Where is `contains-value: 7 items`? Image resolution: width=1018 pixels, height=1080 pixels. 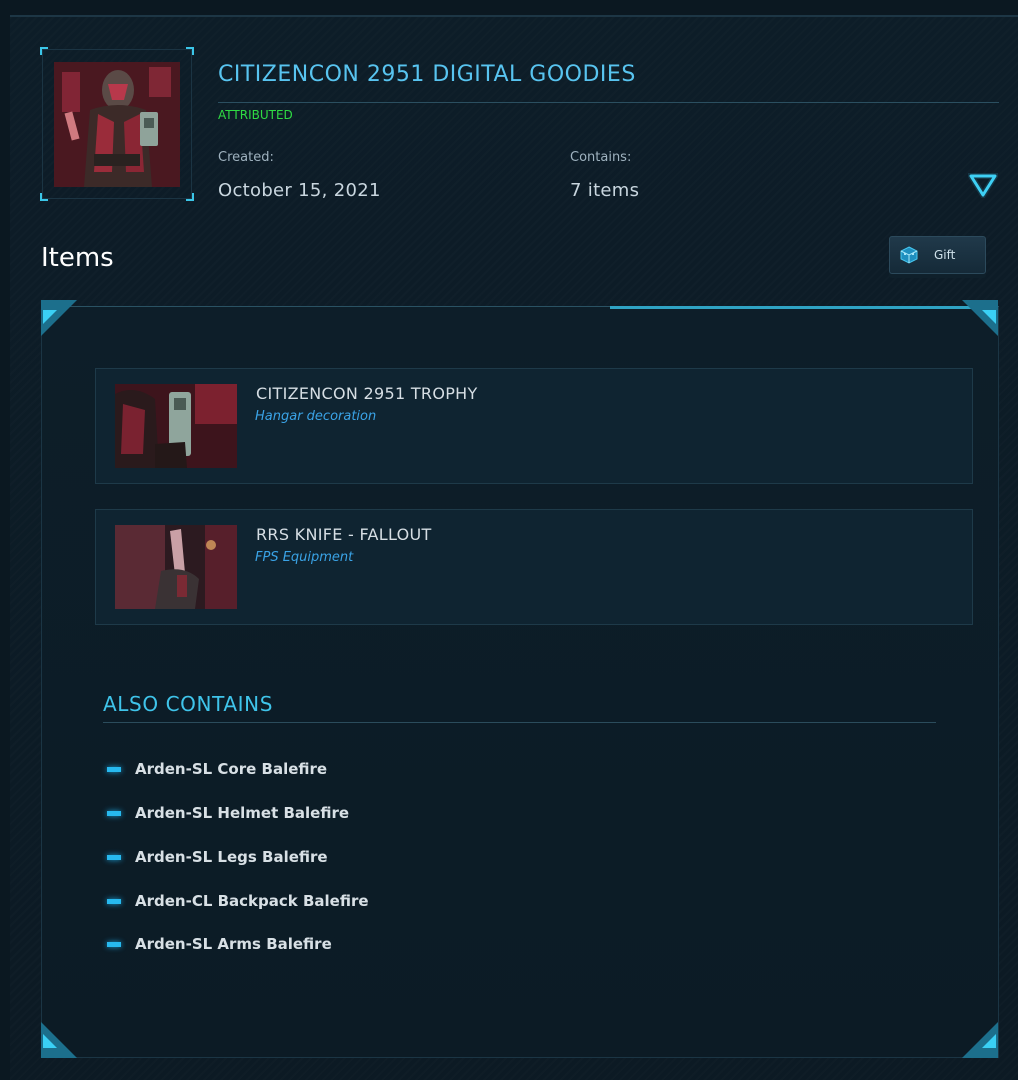 contains-value: 7 items is located at coordinates (605, 190).